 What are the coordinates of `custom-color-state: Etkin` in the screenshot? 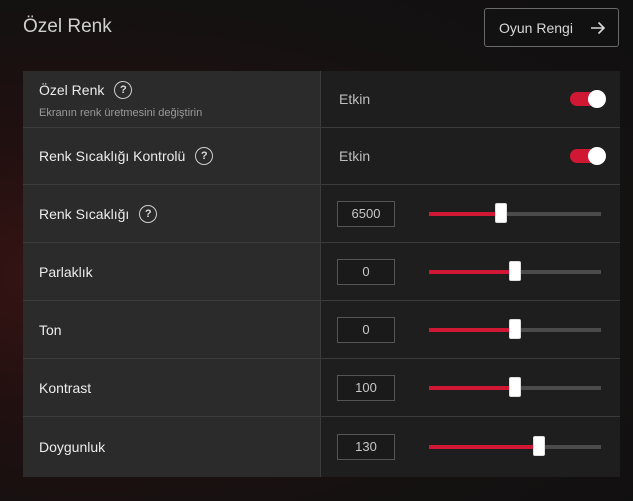 It's located at (355, 99).